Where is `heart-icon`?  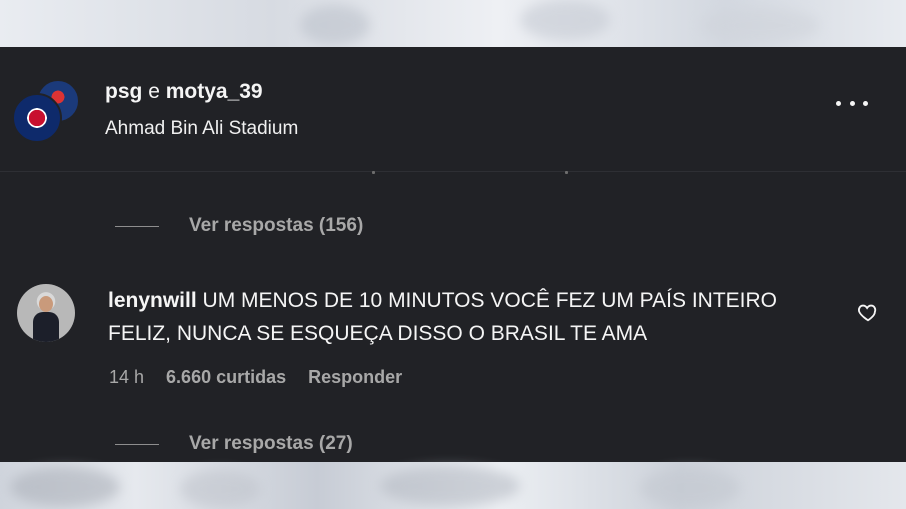
heart-icon is located at coordinates (868, 312).